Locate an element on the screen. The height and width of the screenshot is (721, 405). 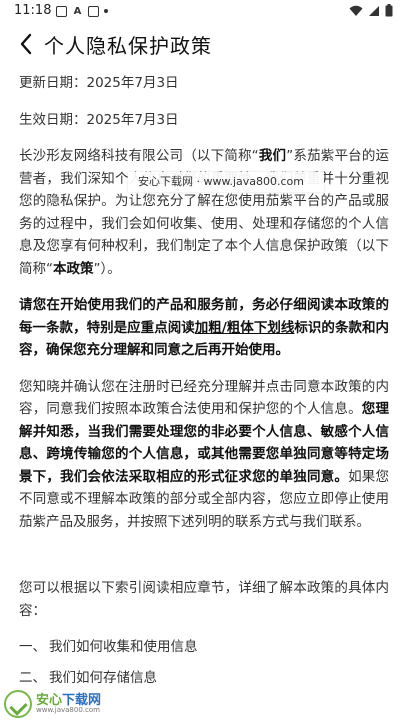
update-date: 更新日期：2025年7月3日 is located at coordinates (99, 83).